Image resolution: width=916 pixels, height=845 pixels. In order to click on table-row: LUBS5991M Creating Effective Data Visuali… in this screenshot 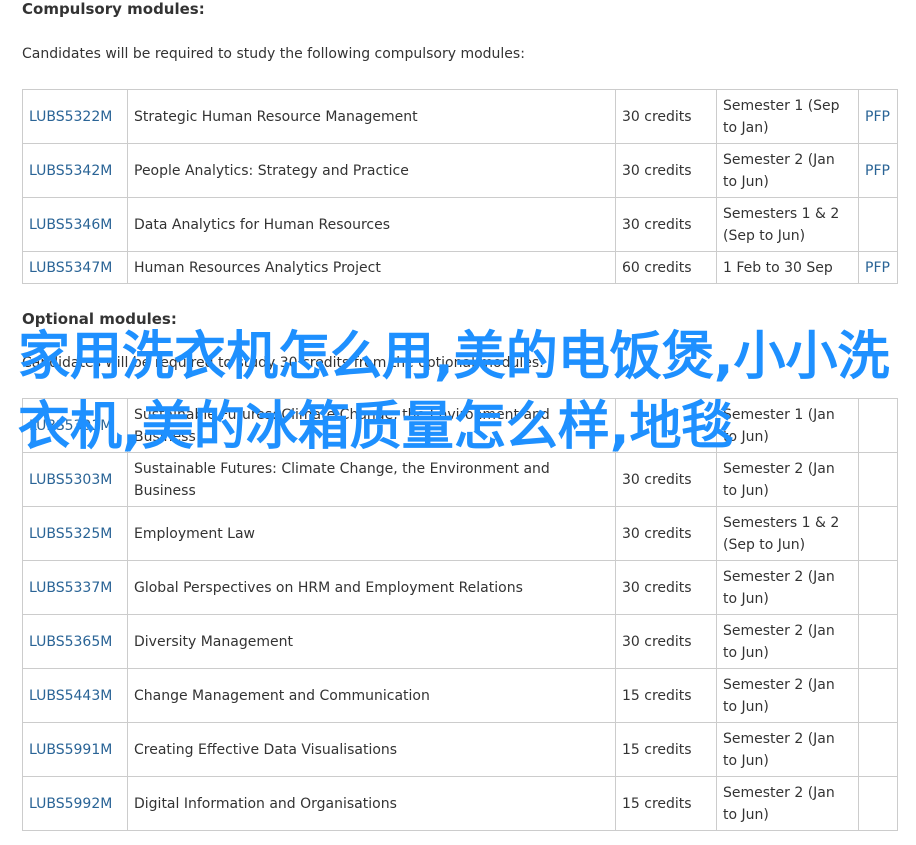, I will do `click(460, 749)`.